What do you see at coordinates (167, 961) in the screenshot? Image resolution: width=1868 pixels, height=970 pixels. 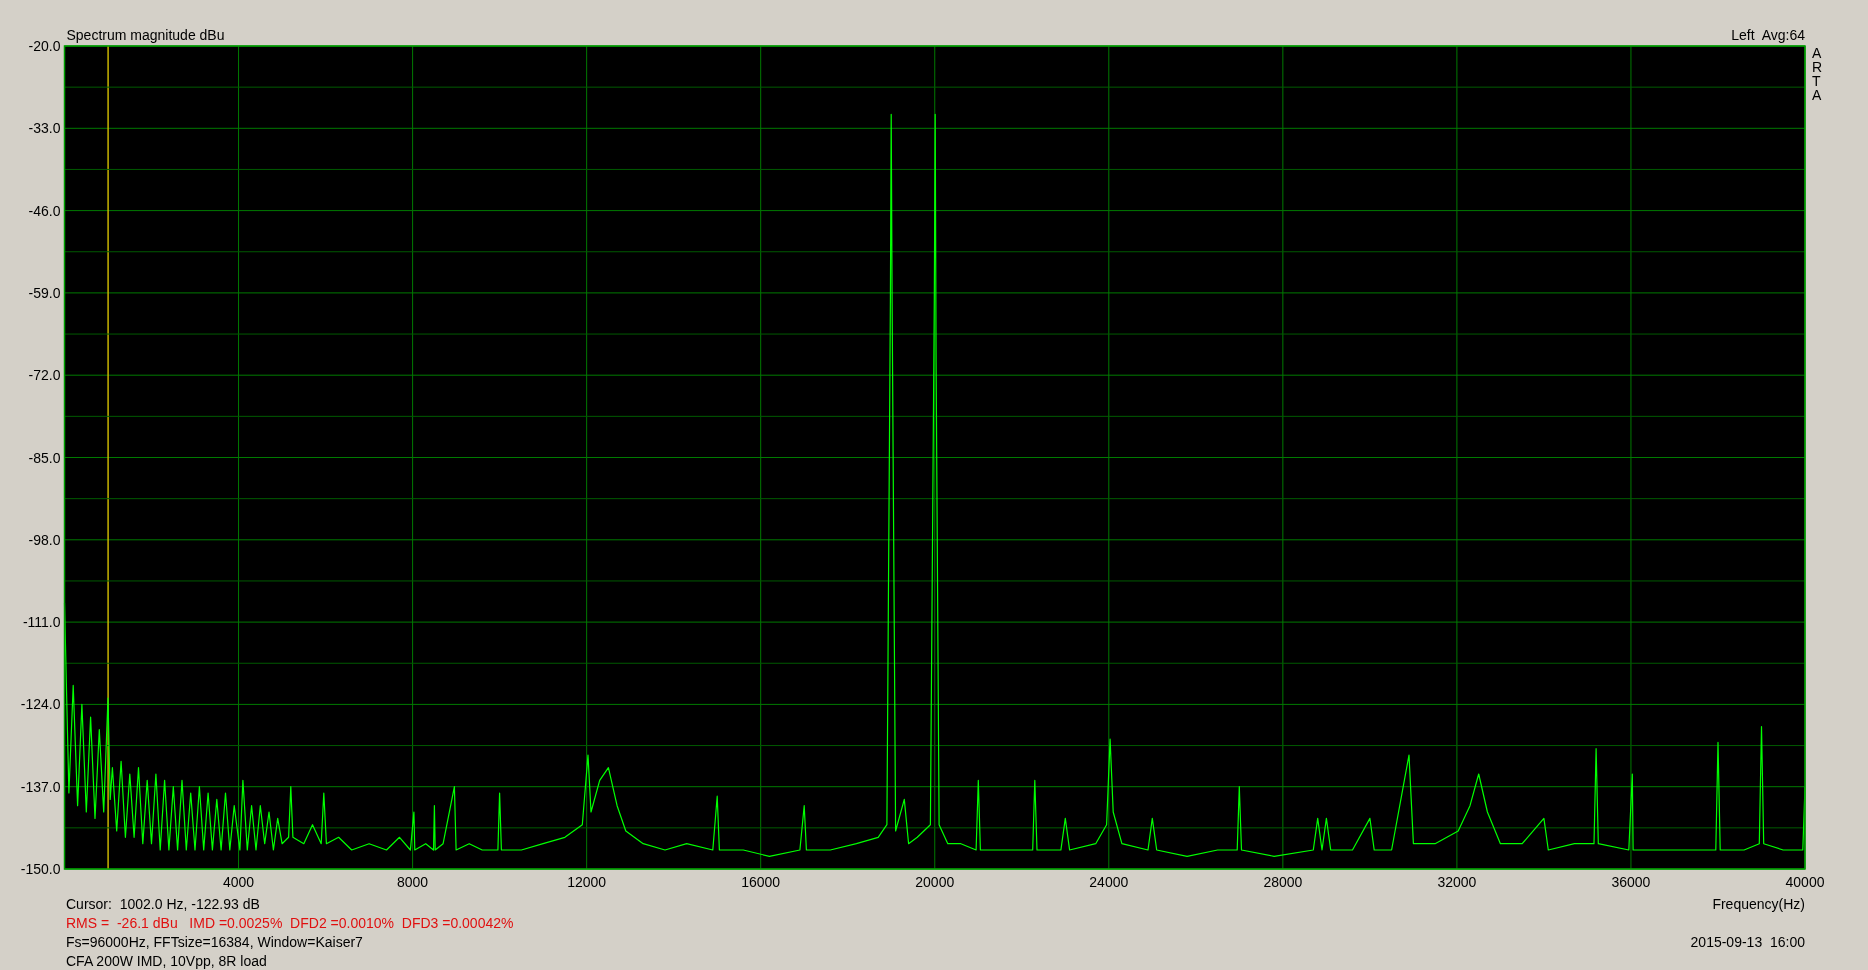 I see `readout-text: CFA 200W IMD, 10Vpp, 8R load` at bounding box center [167, 961].